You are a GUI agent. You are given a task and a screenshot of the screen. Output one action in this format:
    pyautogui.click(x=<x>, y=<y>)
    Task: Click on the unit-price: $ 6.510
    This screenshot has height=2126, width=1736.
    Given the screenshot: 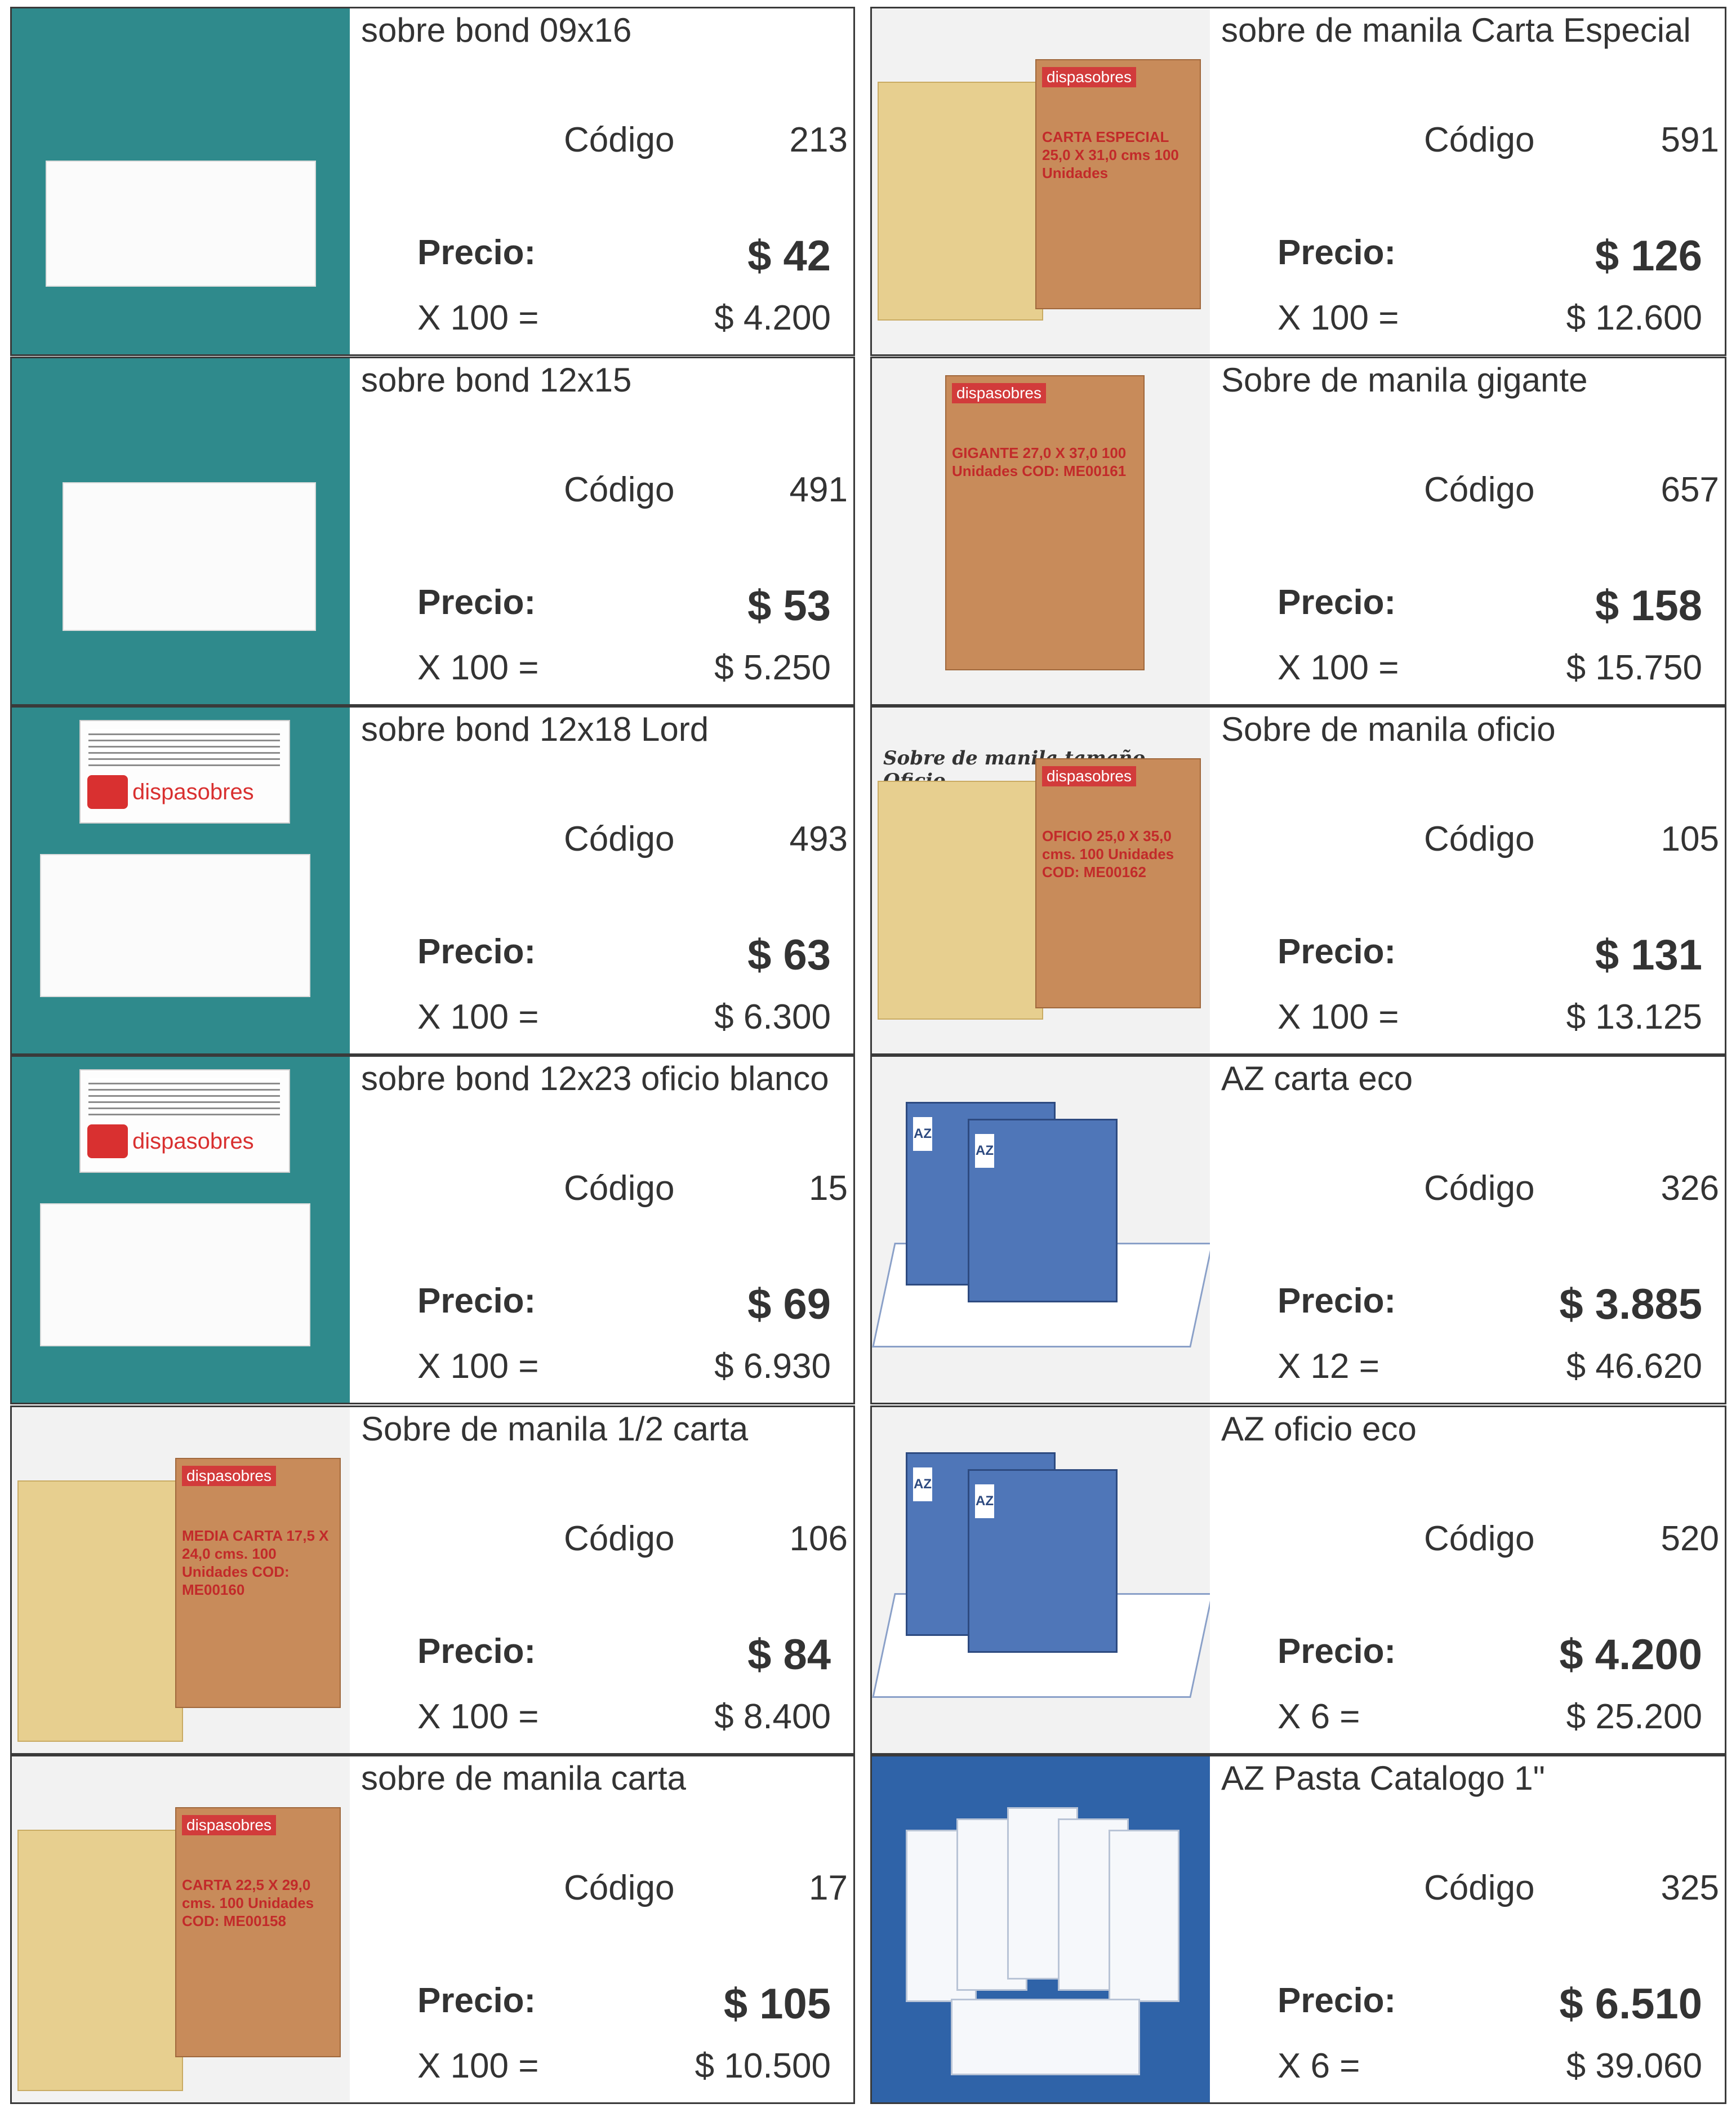 What is the action you would take?
    pyautogui.click(x=1631, y=2004)
    